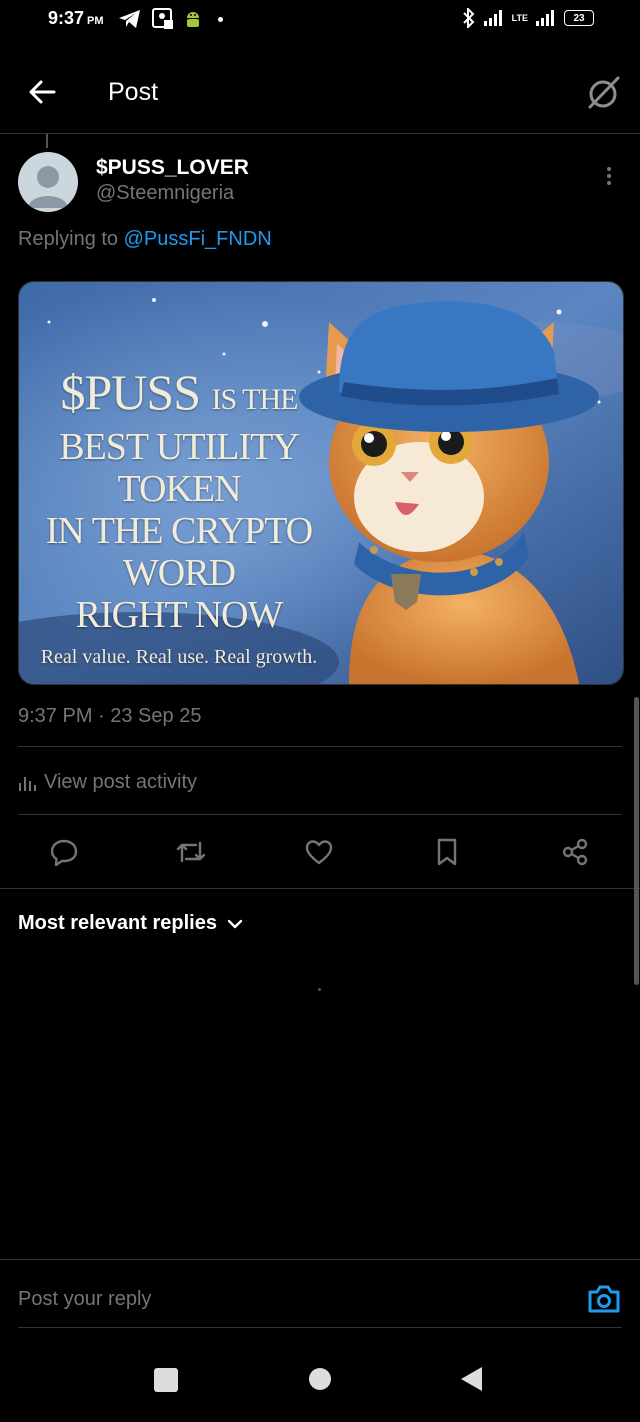  Describe the element at coordinates (133, 92) in the screenshot. I see `page-title: Post` at that location.